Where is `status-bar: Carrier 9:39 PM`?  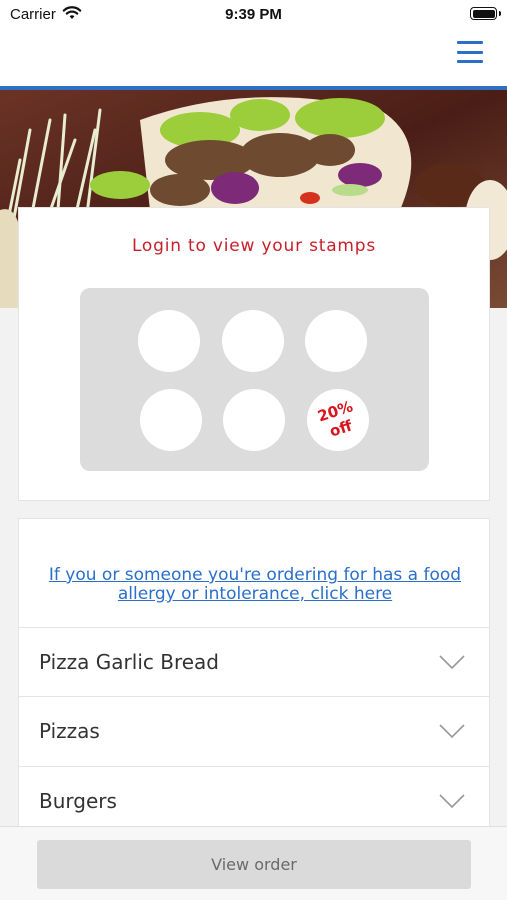 status-bar: Carrier 9:39 PM is located at coordinates (253, 14).